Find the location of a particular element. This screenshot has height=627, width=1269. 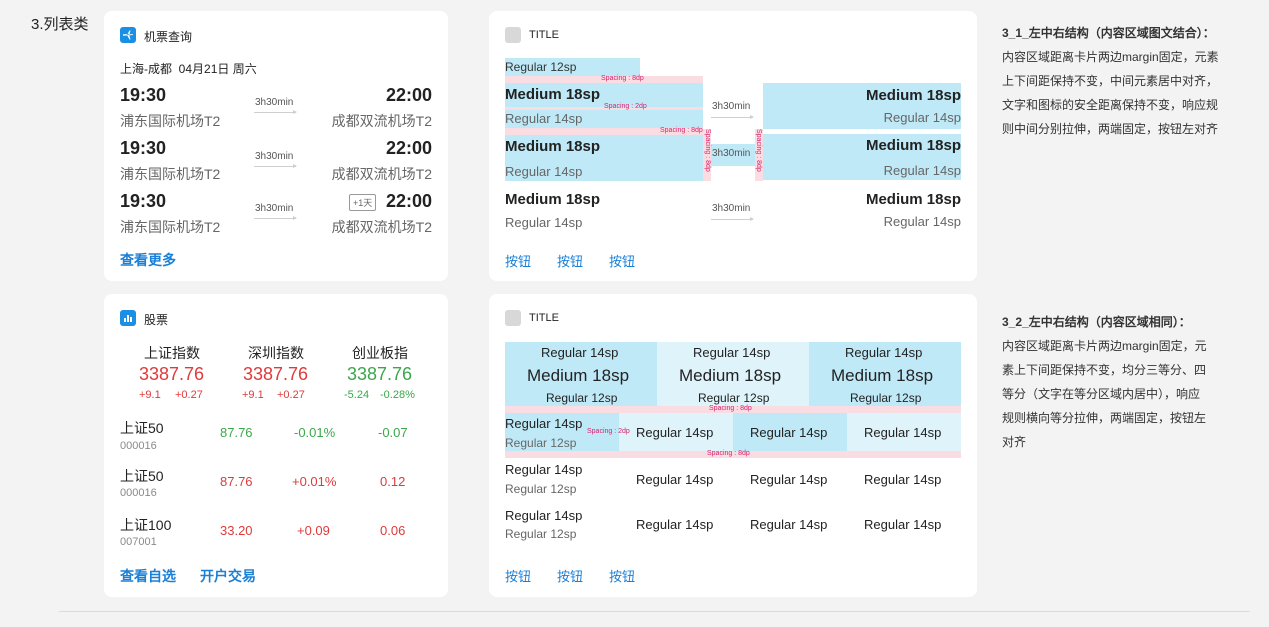

stock-name: 上证100 is located at coordinates (146, 525).